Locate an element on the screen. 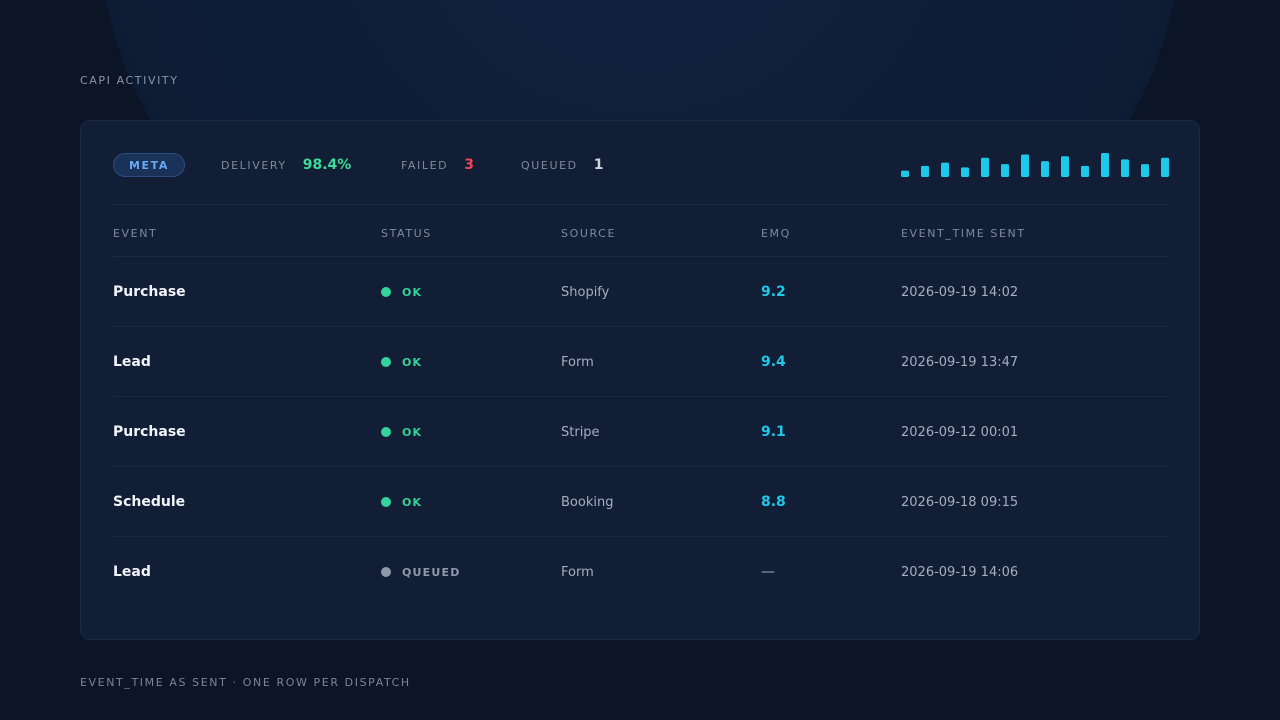  table-row: Lead QUEUED Form — 2026-09-19 14:06 is located at coordinates (641, 572).